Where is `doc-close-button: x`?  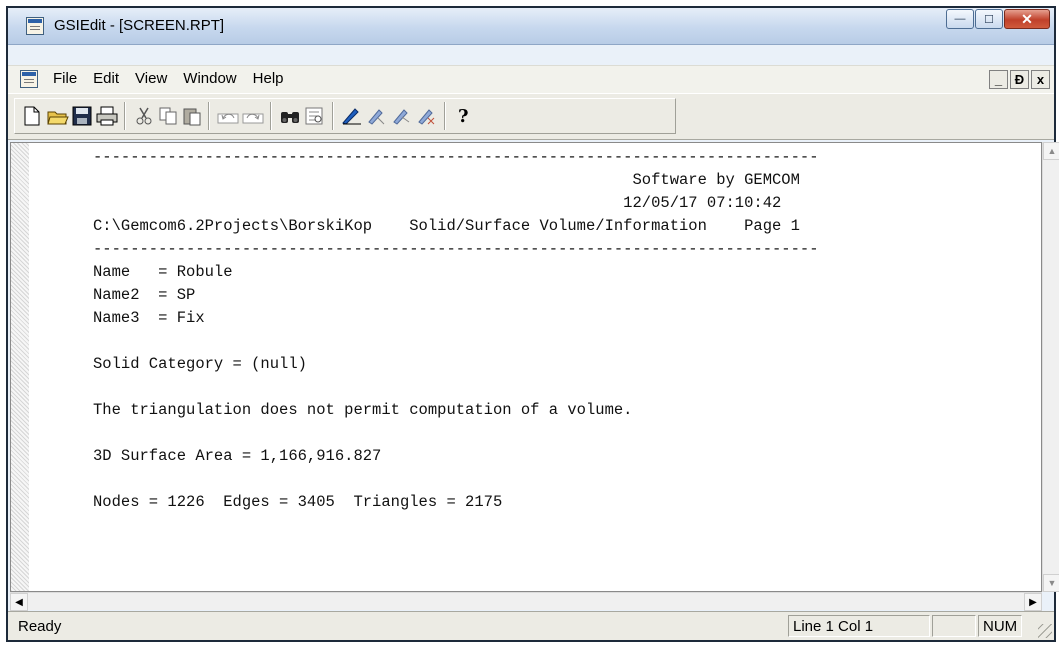 doc-close-button: x is located at coordinates (1040, 79).